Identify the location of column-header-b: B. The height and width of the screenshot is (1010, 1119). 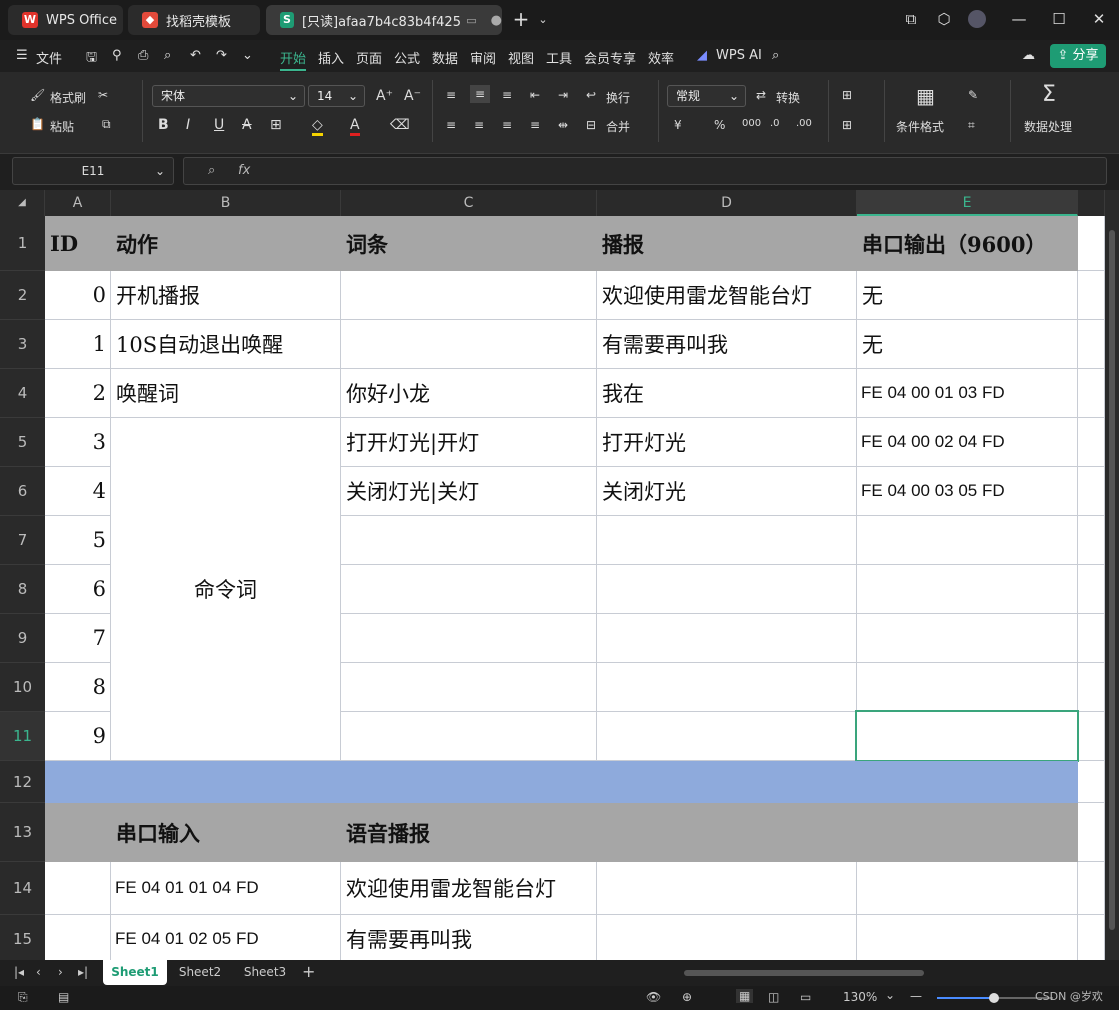
(226, 203).